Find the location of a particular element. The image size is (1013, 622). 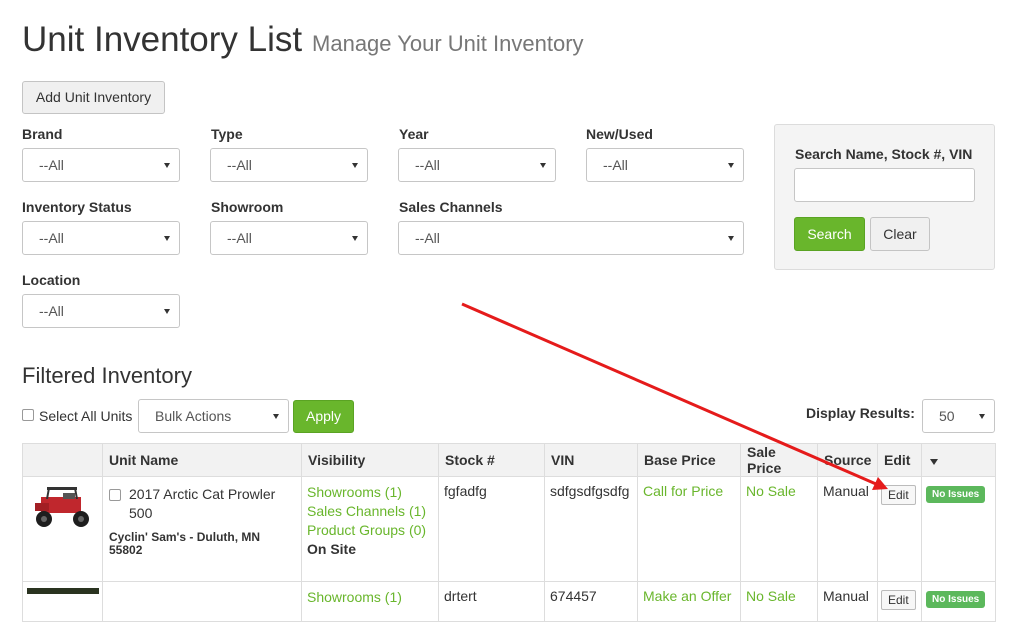

page-subtitle: Manage Your Unit Inventory is located at coordinates (448, 43).